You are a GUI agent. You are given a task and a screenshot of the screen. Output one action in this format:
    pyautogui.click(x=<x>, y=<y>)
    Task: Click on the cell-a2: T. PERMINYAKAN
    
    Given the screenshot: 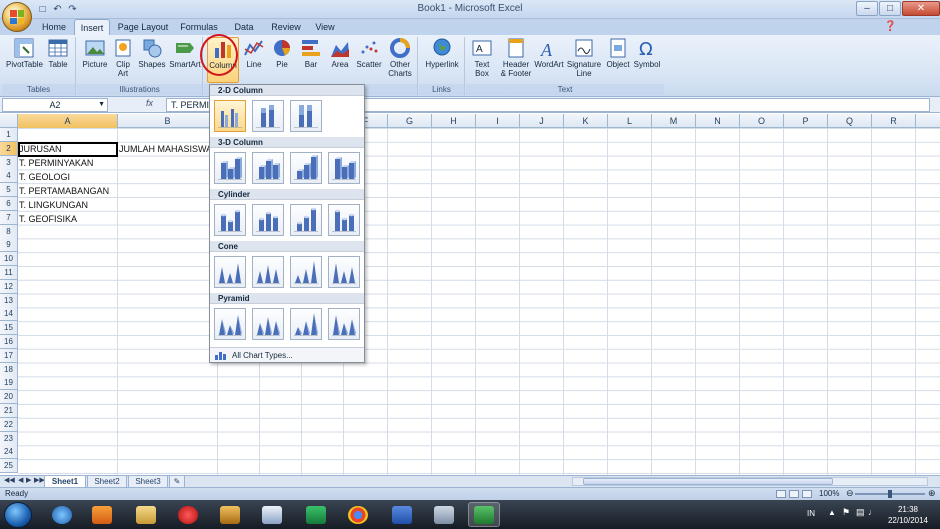 What is the action you would take?
    pyautogui.click(x=68, y=163)
    